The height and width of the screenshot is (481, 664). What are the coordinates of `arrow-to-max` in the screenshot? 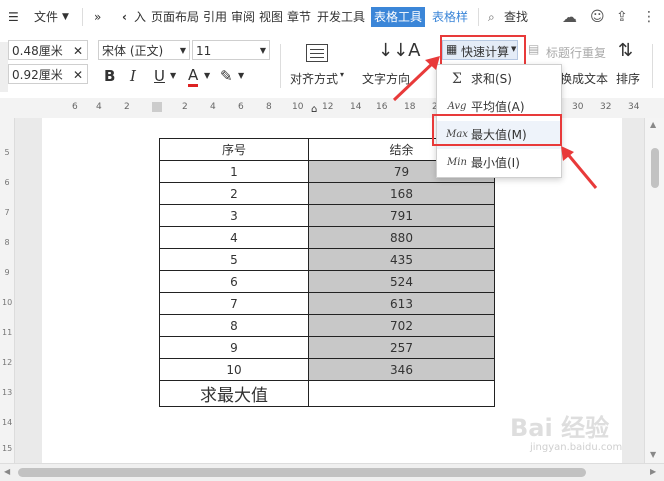 It's located at (579, 167).